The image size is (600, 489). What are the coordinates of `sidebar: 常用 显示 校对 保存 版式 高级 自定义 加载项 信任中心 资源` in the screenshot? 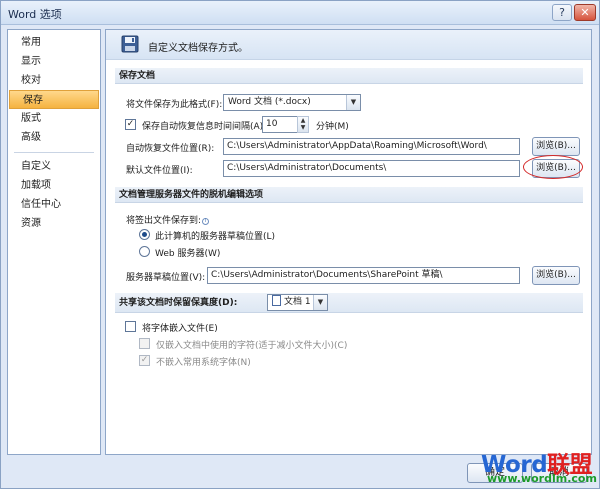 It's located at (54, 242).